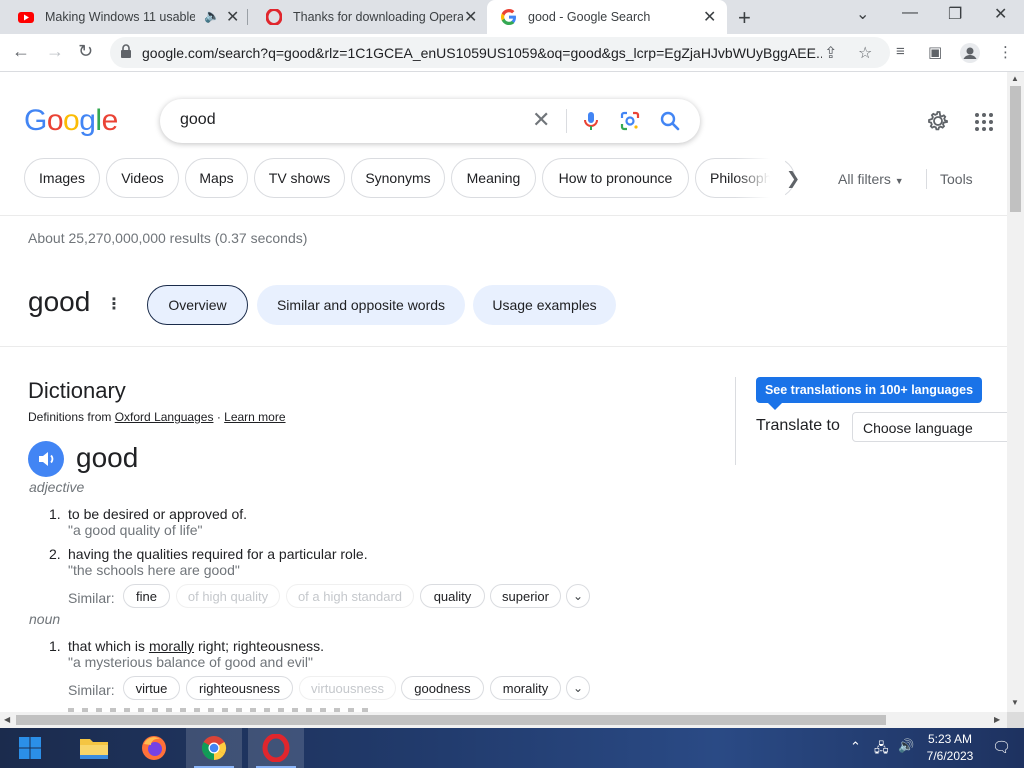  Describe the element at coordinates (544, 305) in the screenshot. I see `tab-usage-examples: Usage examples` at that location.